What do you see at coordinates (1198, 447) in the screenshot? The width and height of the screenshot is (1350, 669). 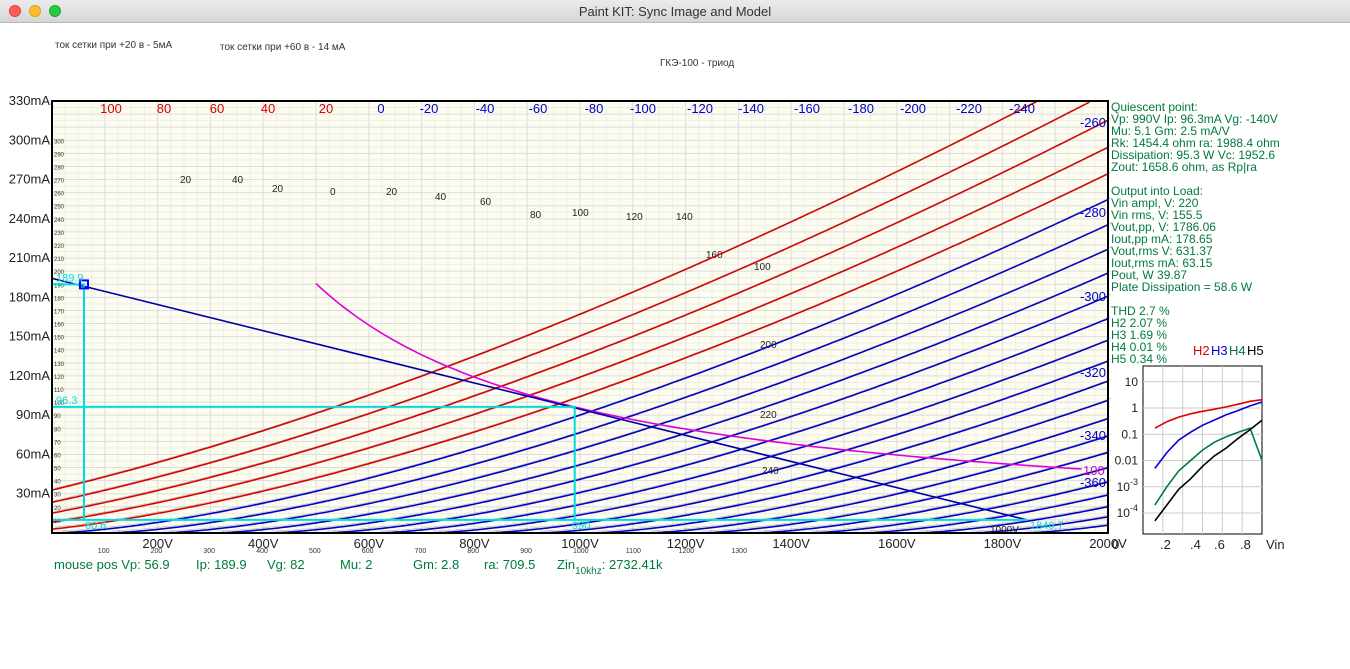 I see `harmonics-chart: H2 H3 H4 H5 10 1 0.1 0.01 10-3 10-4 0 .2 .4 .6 .8 Vin` at bounding box center [1198, 447].